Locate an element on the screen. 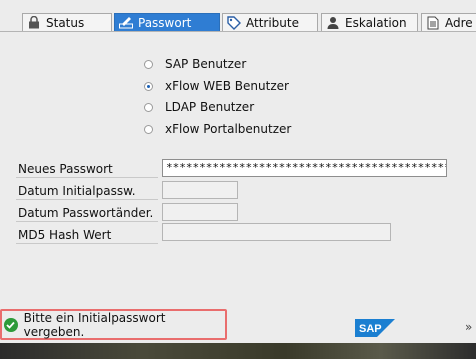 This screenshot has height=359, width=476. status-message: Bitte ein Initialpasswort vergeben. is located at coordinates (113, 324).